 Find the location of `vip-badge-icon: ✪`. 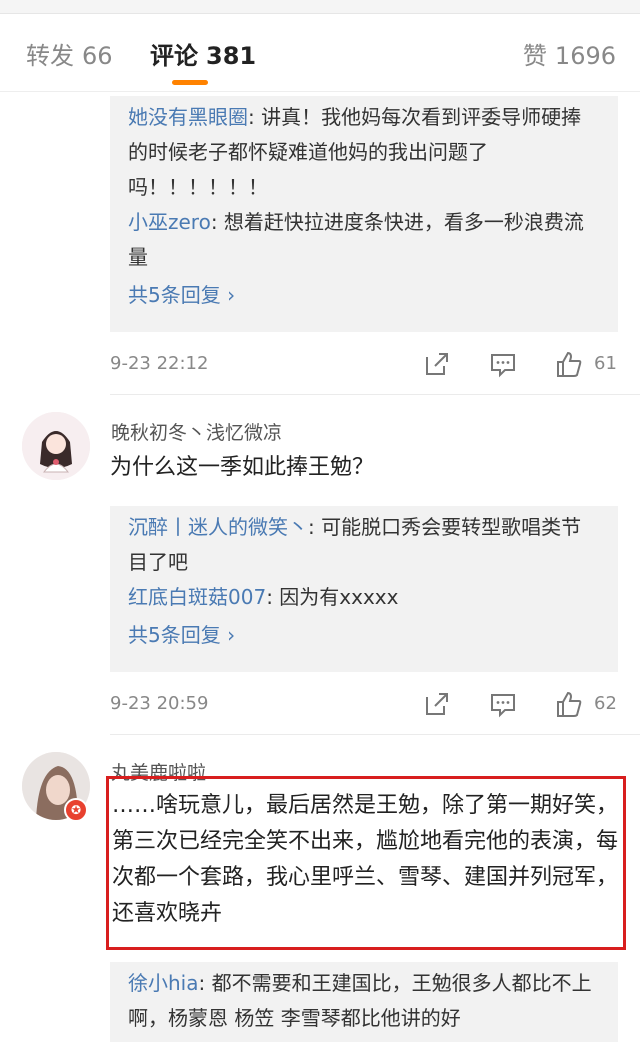

vip-badge-icon: ✪ is located at coordinates (76, 810).